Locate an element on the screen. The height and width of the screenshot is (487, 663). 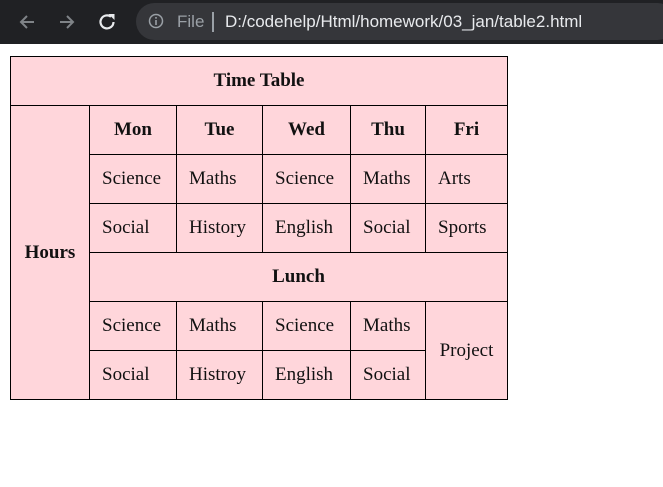
info-icon is located at coordinates (156, 21).